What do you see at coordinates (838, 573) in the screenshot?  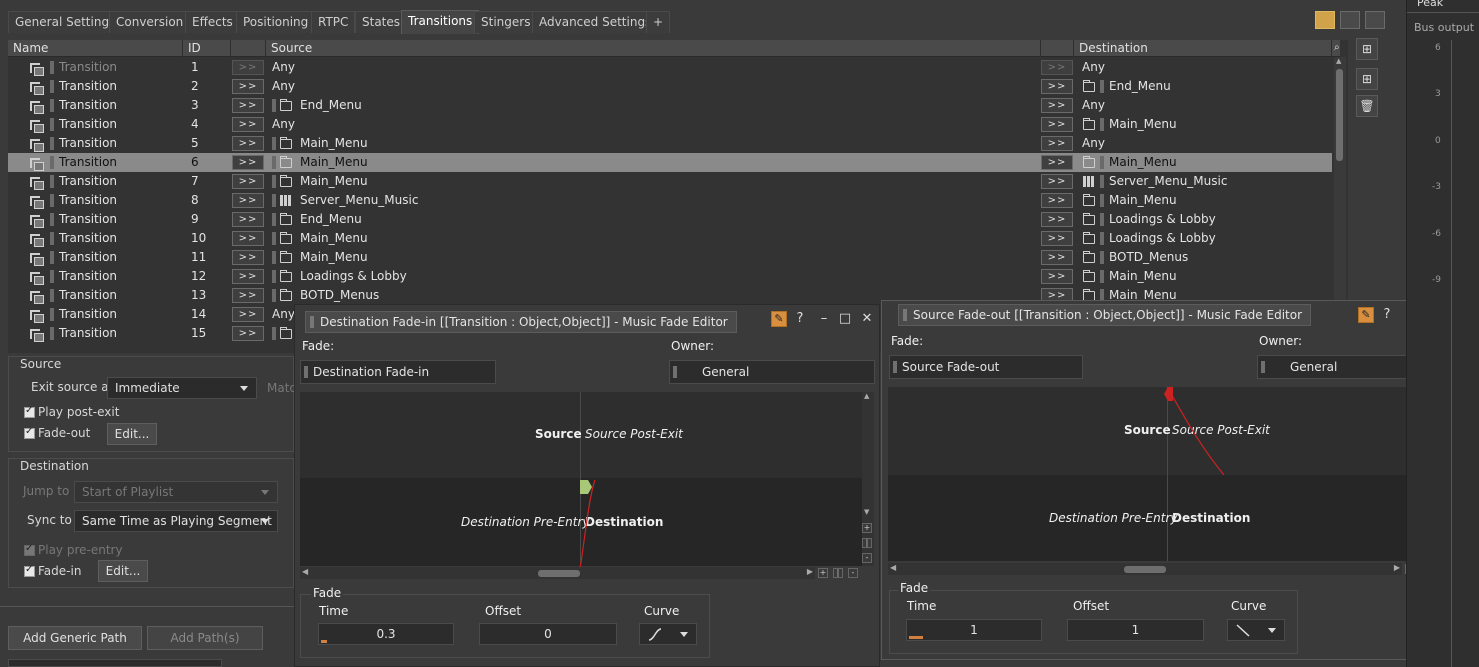 I see `h-zoom-fit-icon: |` at bounding box center [838, 573].